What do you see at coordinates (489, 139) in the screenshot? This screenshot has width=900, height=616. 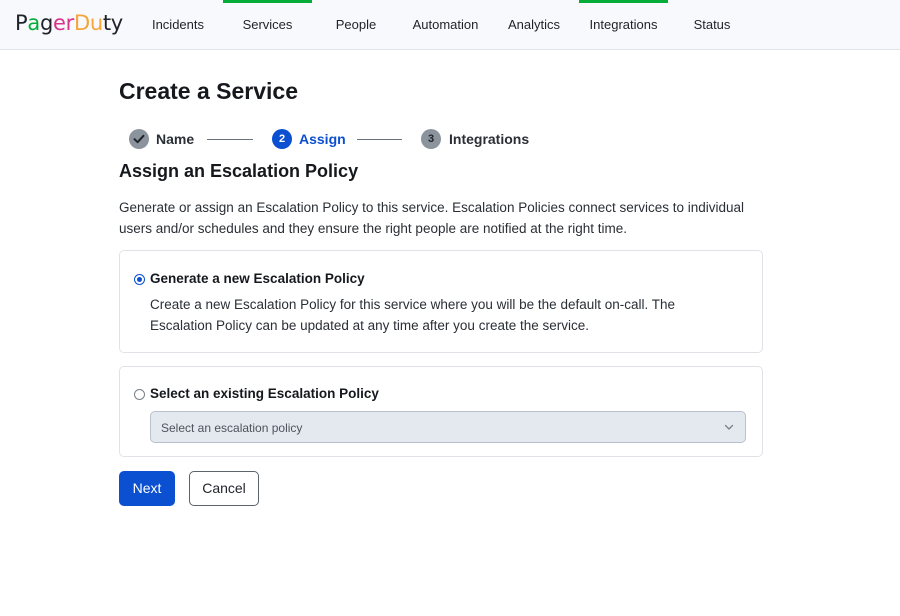 I see `step-integrations-label: Integrations` at bounding box center [489, 139].